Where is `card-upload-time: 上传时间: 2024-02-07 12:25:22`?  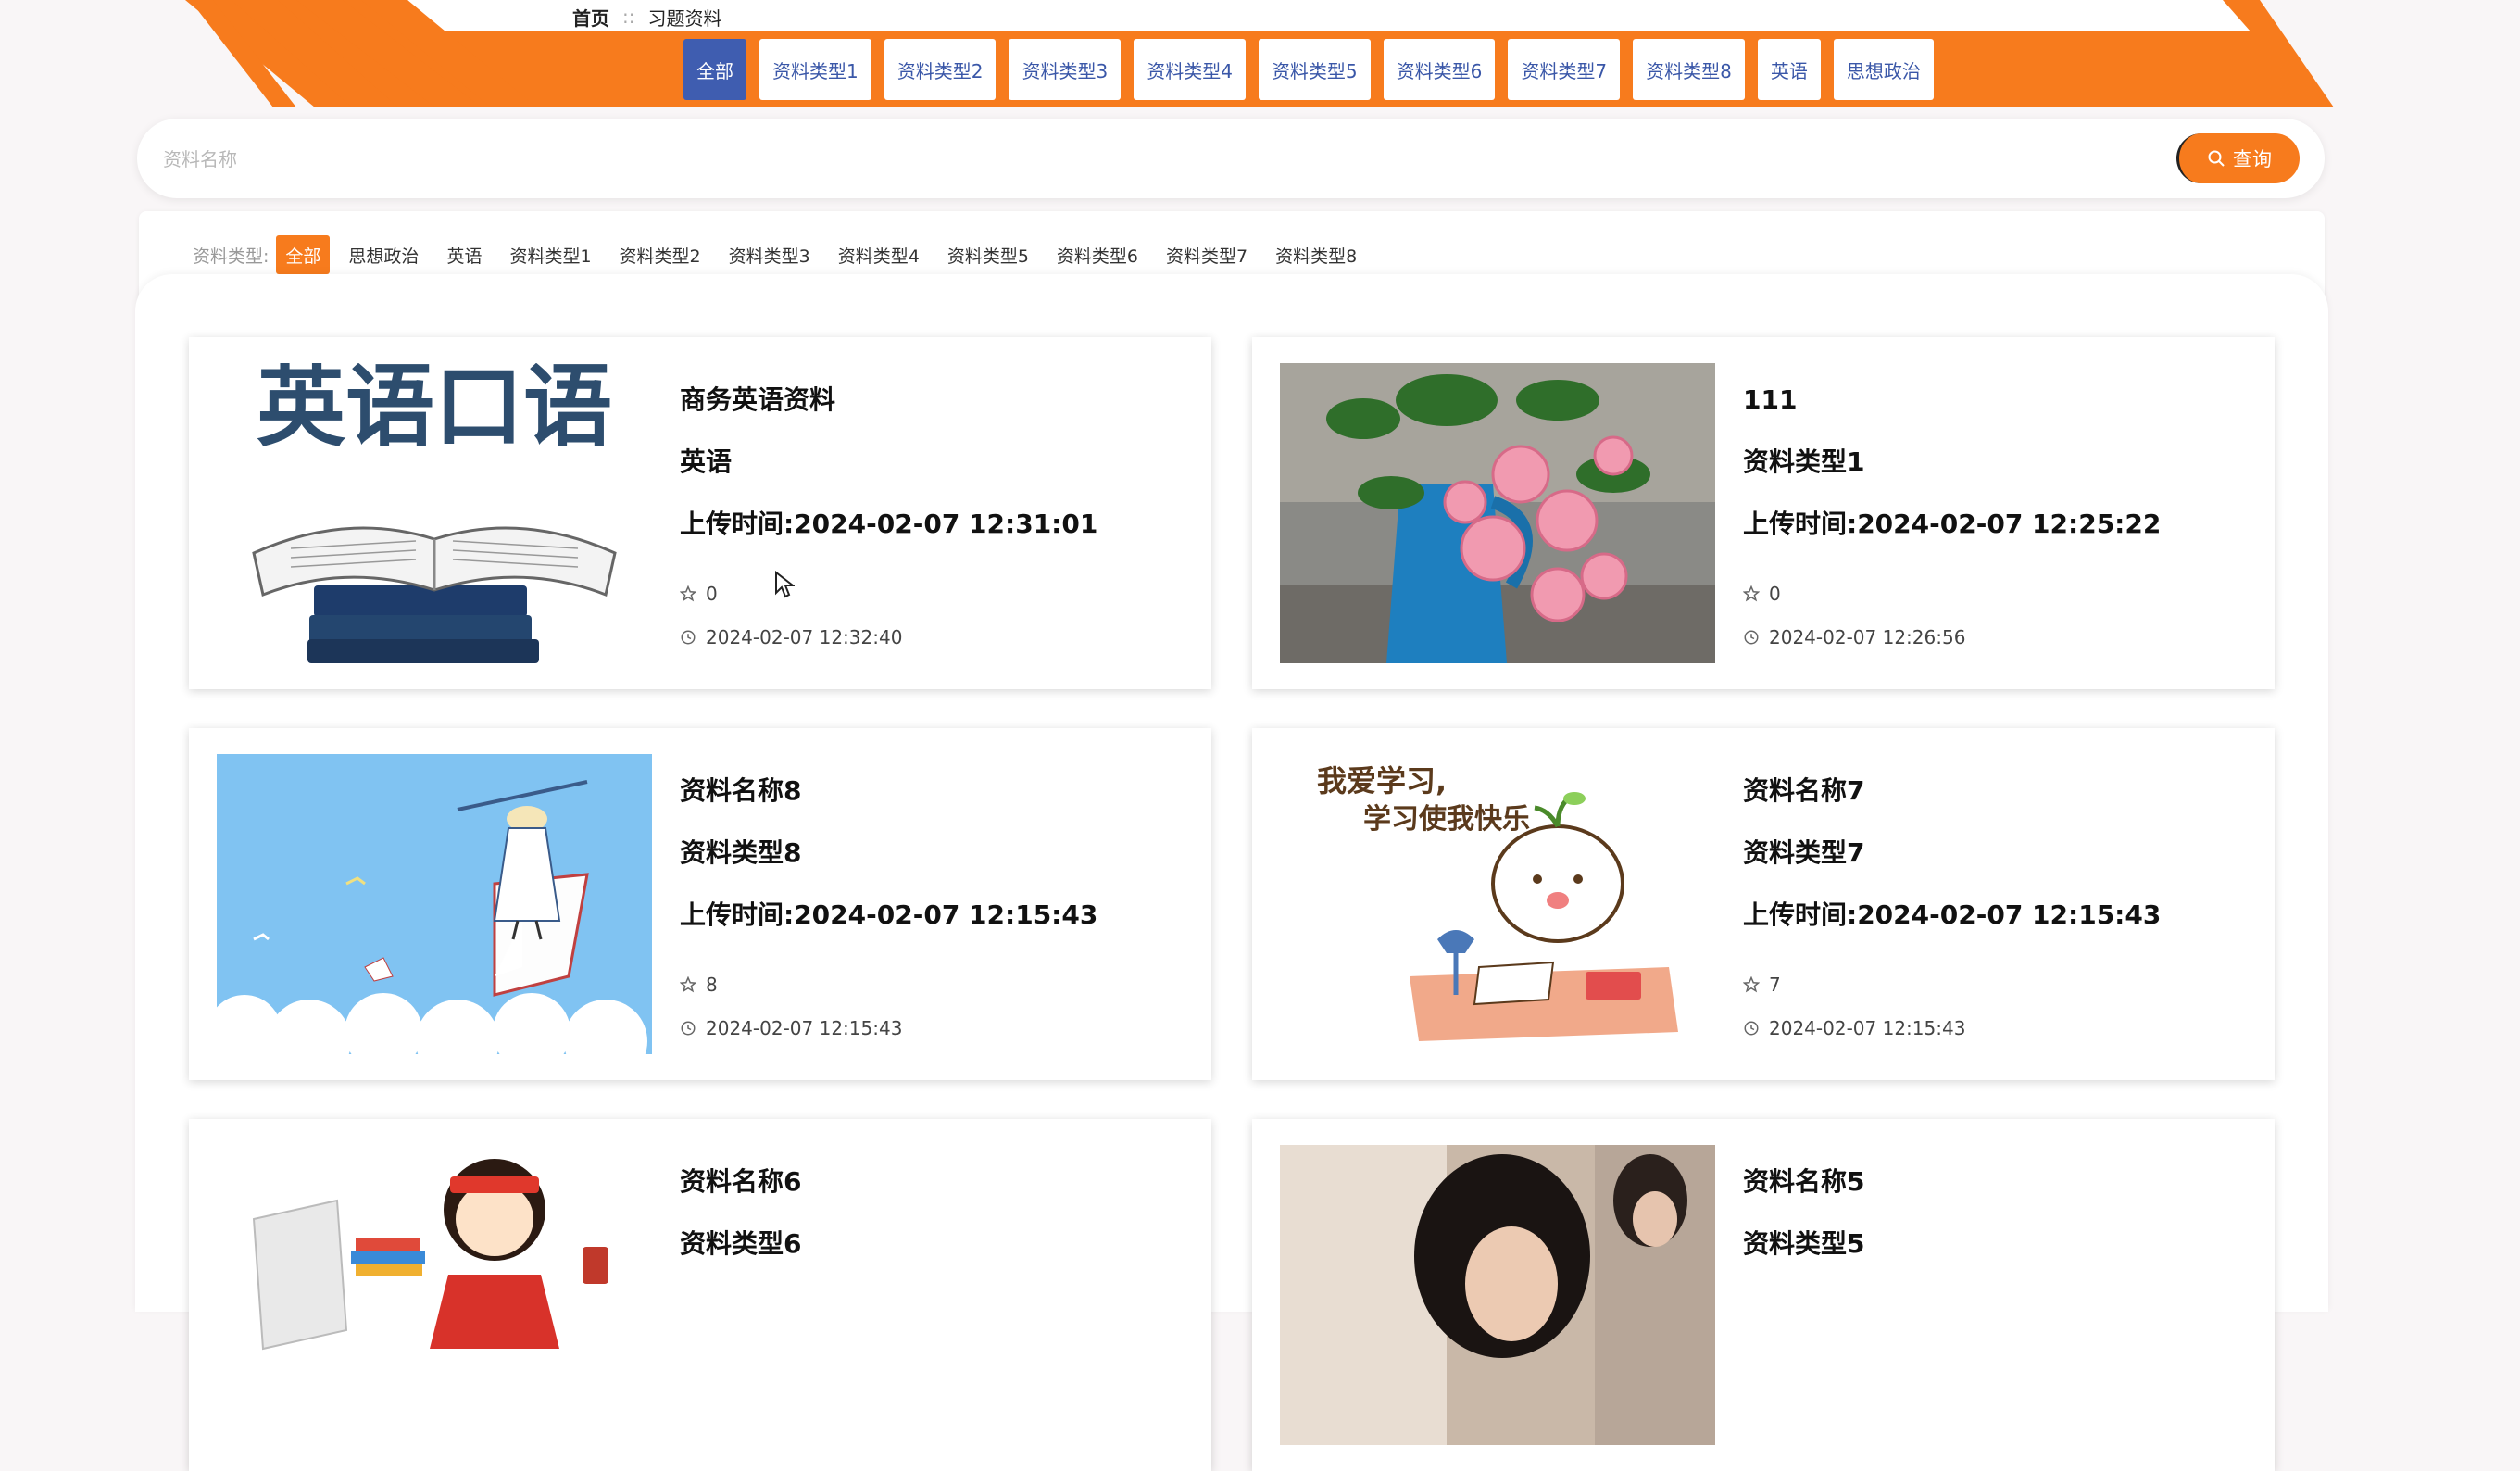
card-upload-time: 上传时间: 2024-02-07 12:25:22 is located at coordinates (2002, 540).